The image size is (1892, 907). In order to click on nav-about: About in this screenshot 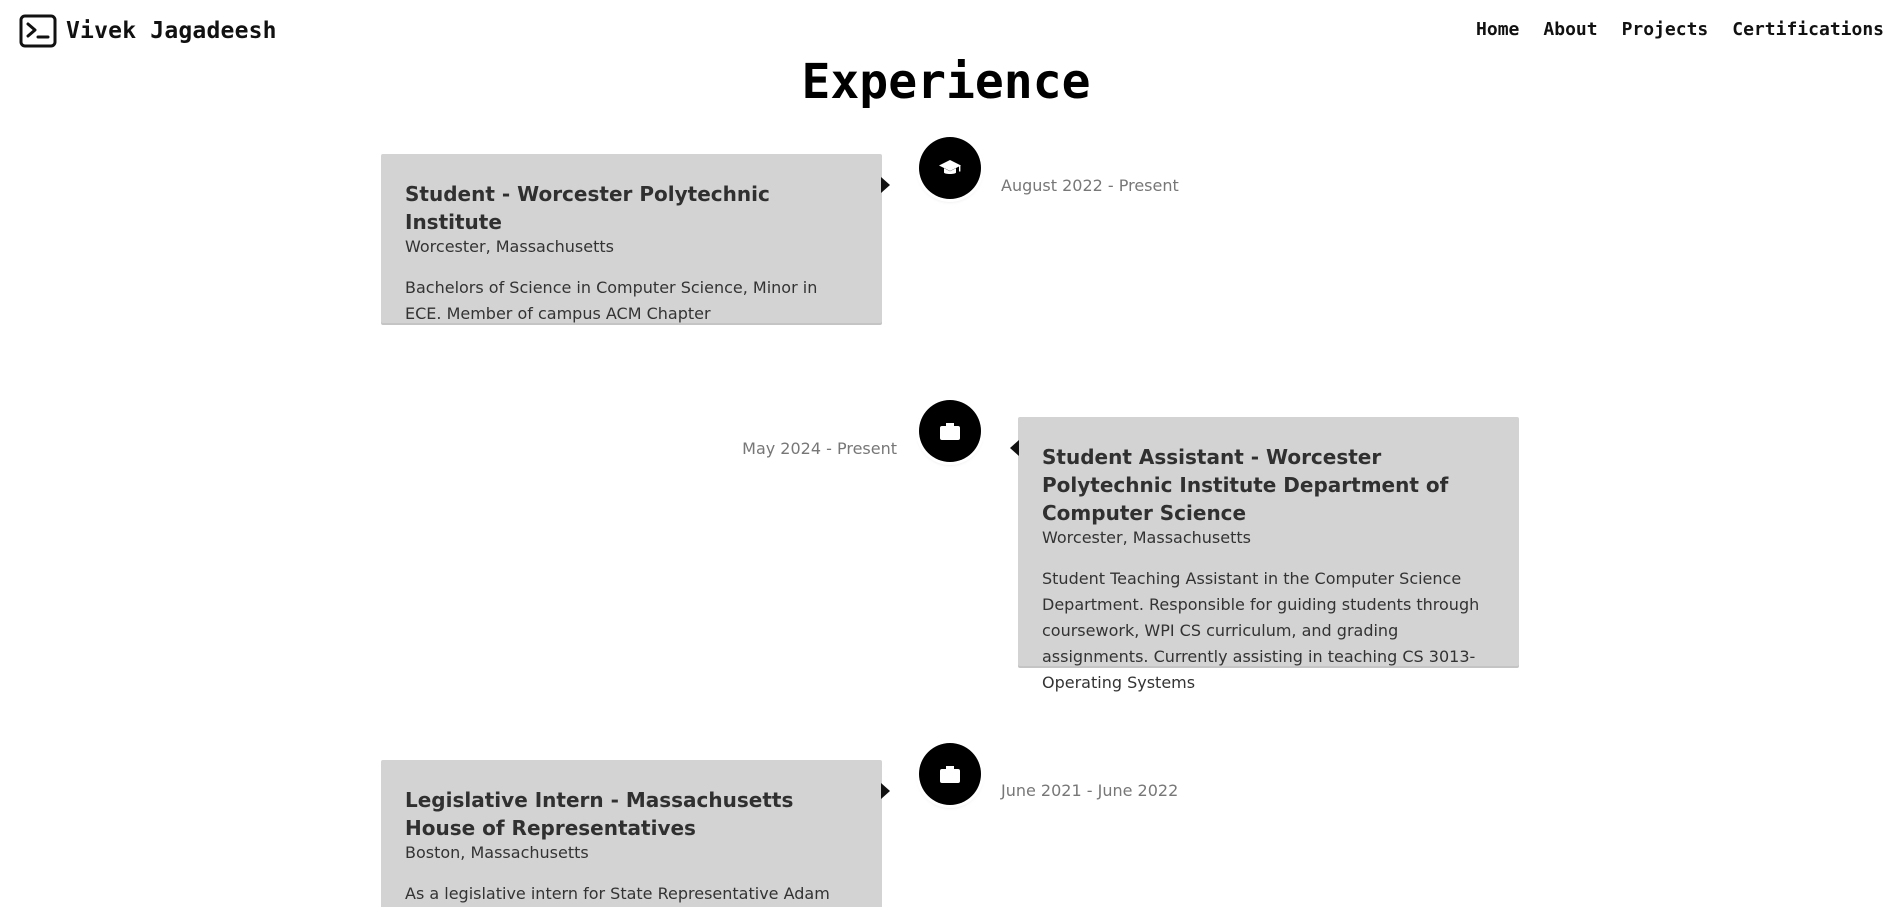, I will do `click(1570, 29)`.